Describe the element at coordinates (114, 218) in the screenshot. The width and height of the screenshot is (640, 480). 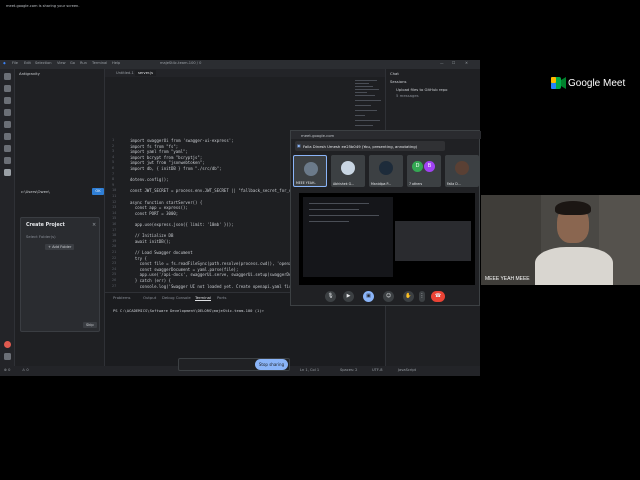
I see `line-number: 15` at that location.